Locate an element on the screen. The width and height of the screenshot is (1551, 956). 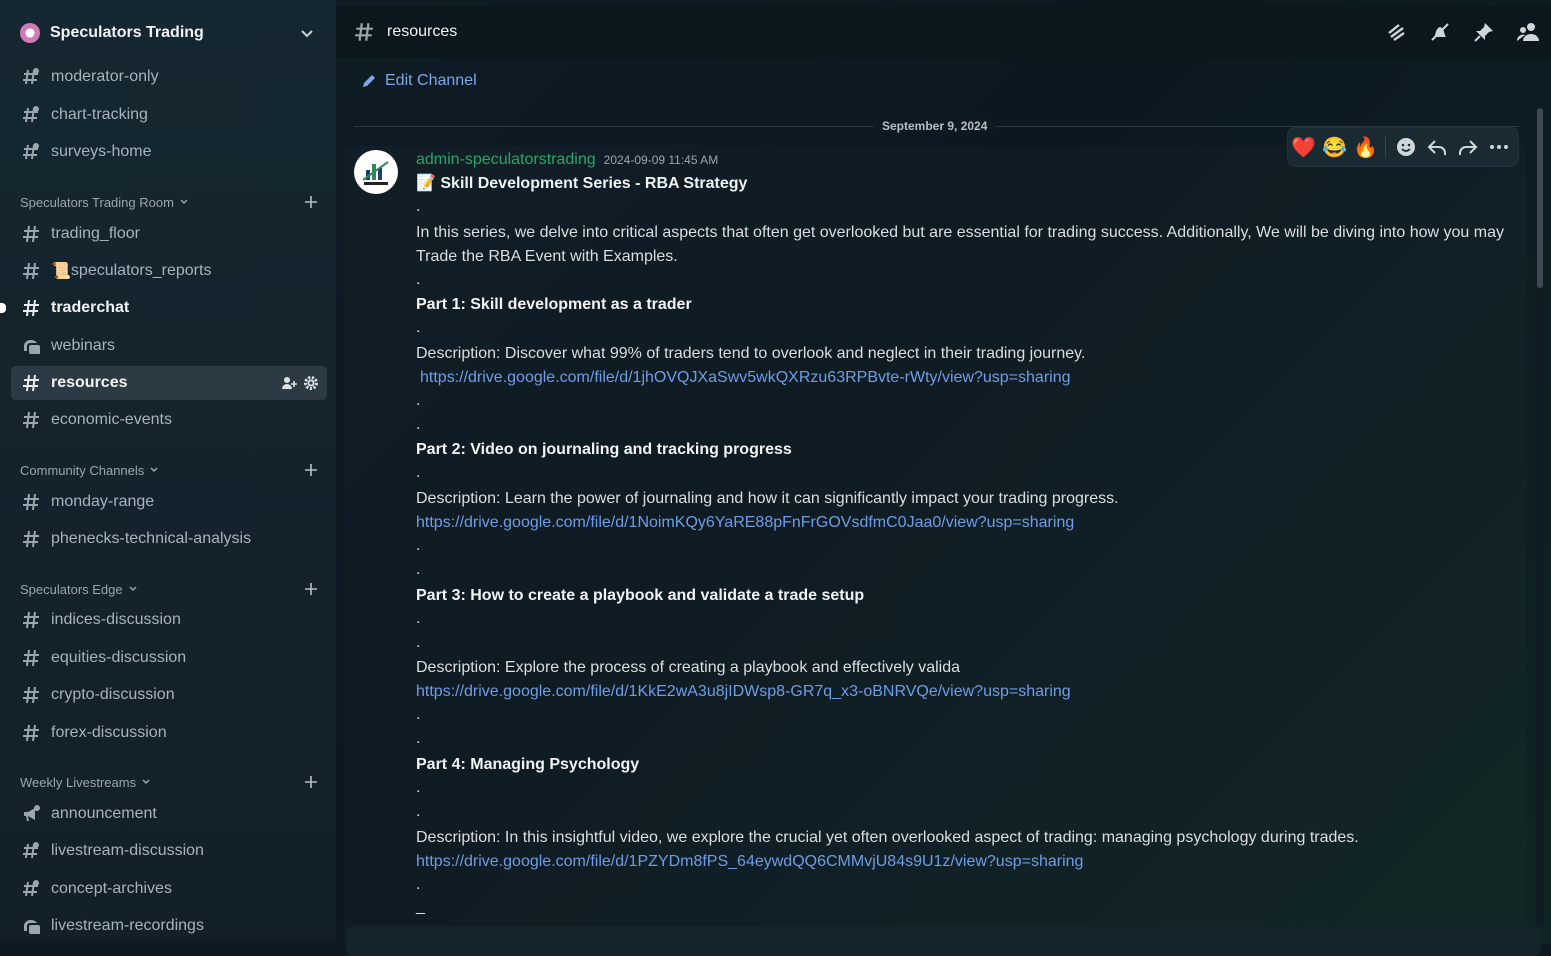
channel-label: surveys-home is located at coordinates (101, 151).